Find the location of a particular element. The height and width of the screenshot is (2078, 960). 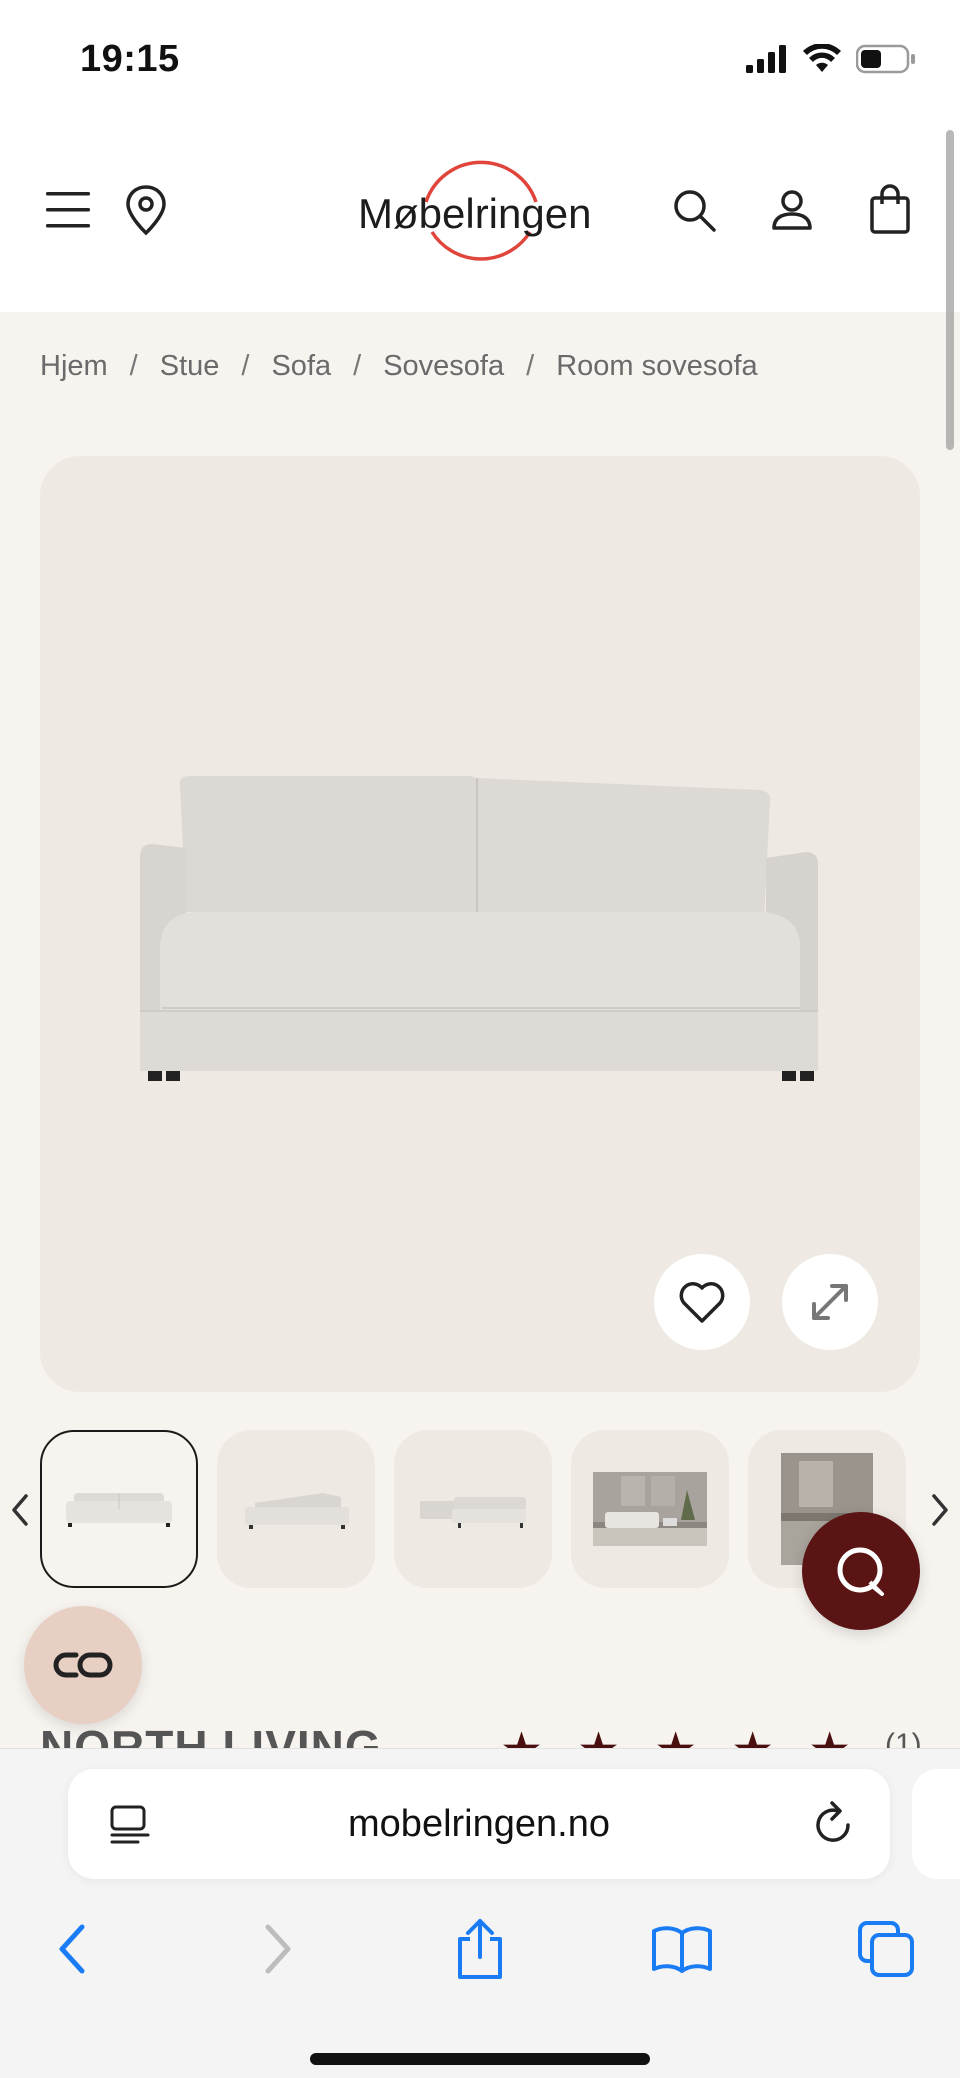

address-bar: mobelringen.no is located at coordinates (479, 1824).